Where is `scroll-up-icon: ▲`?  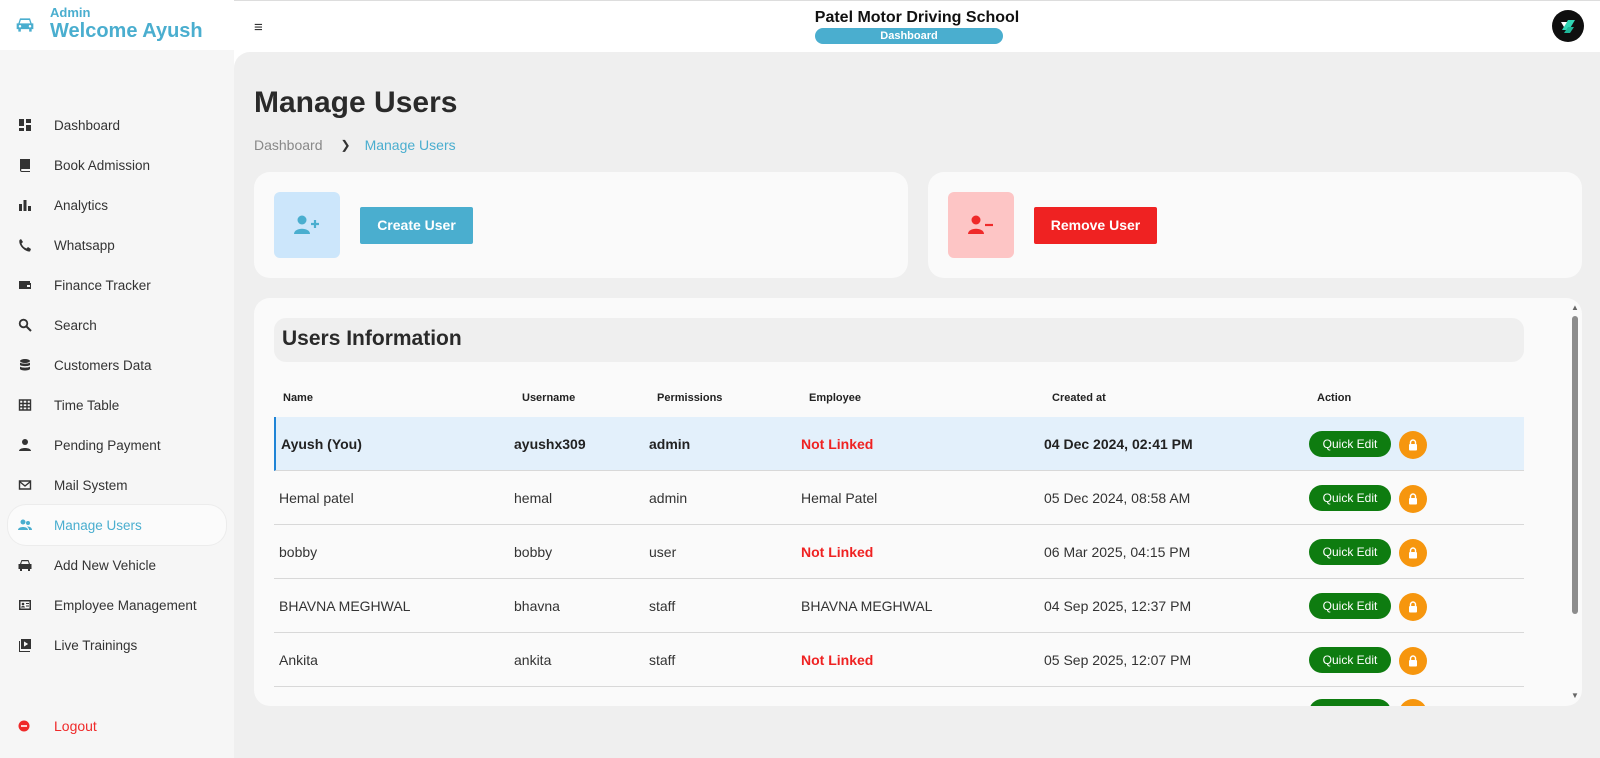
scroll-up-icon: ▲ is located at coordinates (1575, 308).